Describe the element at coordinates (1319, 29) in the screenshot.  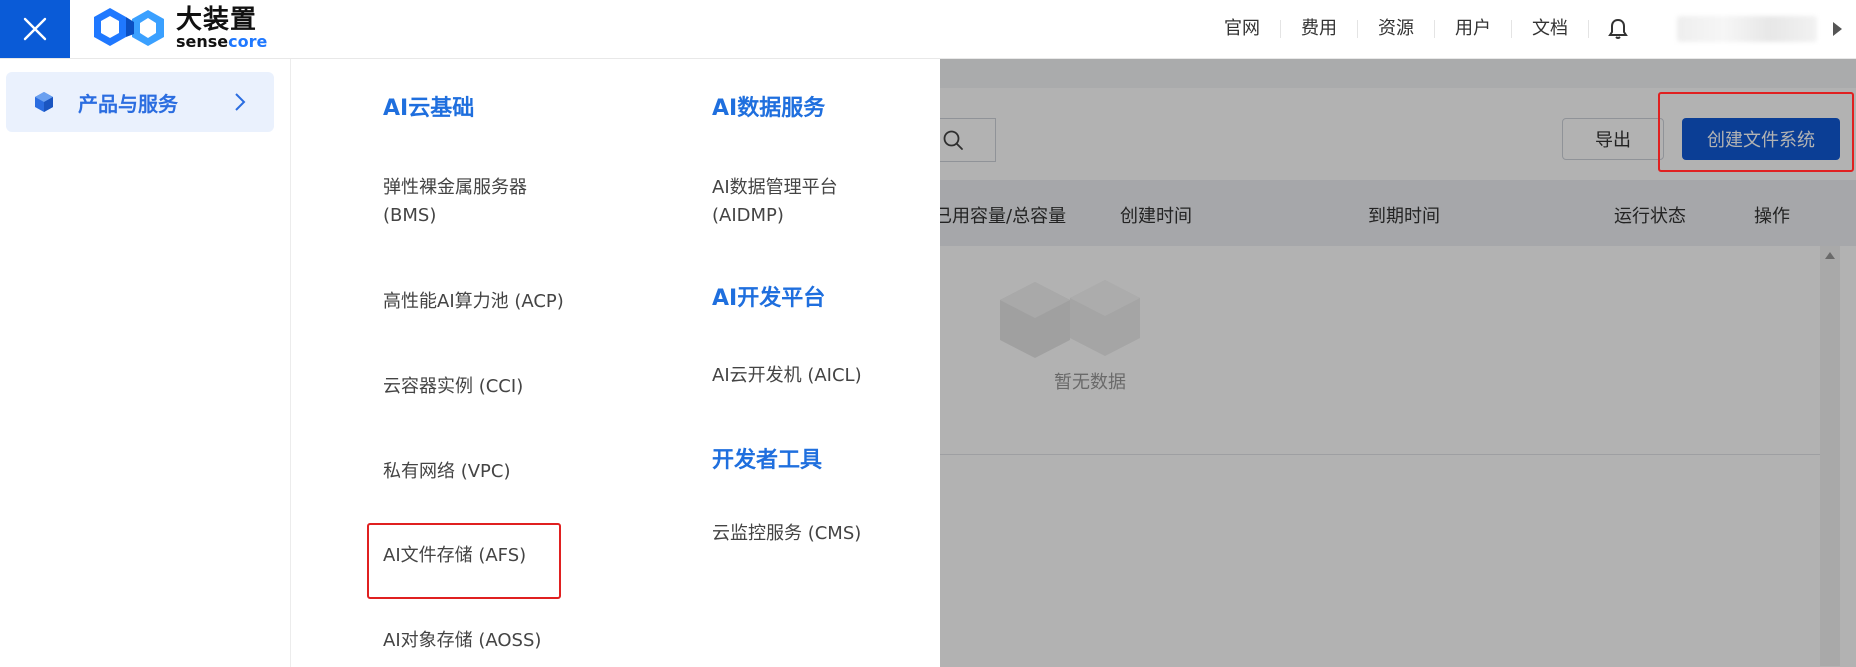
I see `nav-billing: 费用` at that location.